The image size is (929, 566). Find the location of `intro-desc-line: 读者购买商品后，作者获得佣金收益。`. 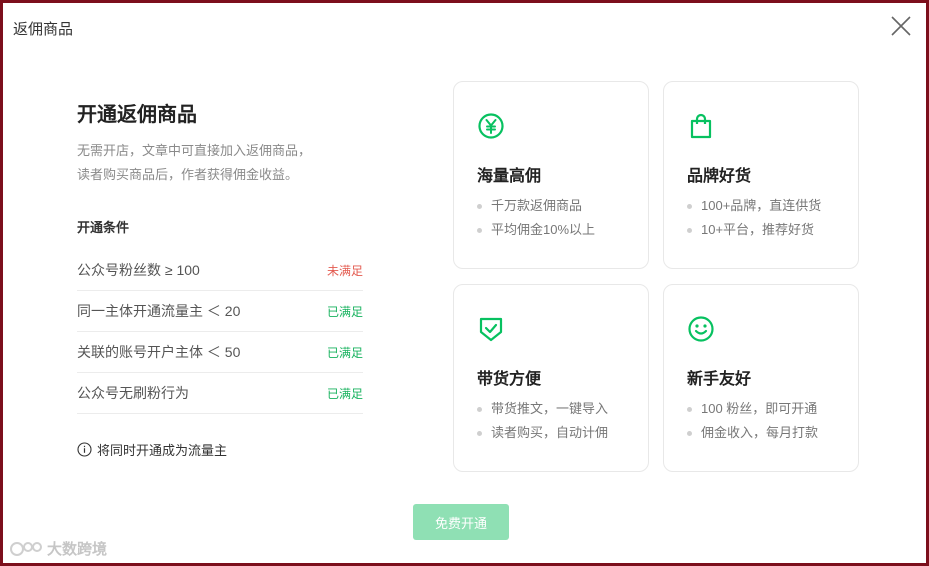

intro-desc-line: 读者购买商品后，作者获得佣金收益。 is located at coordinates (188, 174).